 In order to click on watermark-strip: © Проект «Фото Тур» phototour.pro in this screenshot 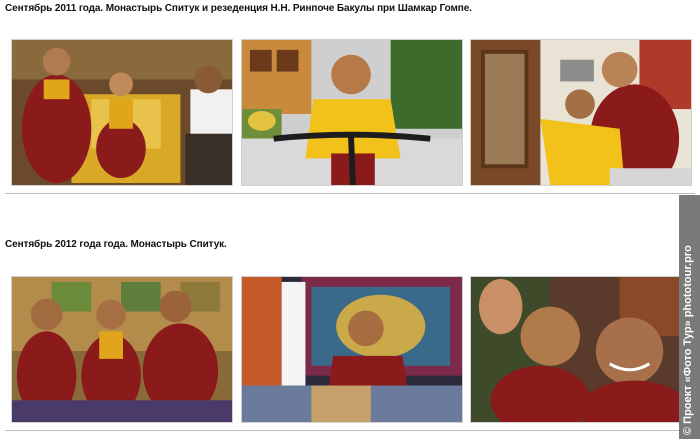, I will do `click(689, 317)`.